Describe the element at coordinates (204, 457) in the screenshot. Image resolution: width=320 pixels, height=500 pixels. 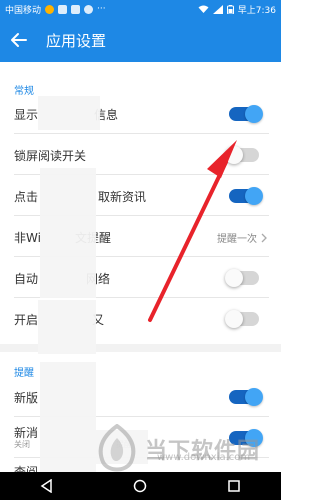
I see `watermark-url: www.downxia.com` at that location.